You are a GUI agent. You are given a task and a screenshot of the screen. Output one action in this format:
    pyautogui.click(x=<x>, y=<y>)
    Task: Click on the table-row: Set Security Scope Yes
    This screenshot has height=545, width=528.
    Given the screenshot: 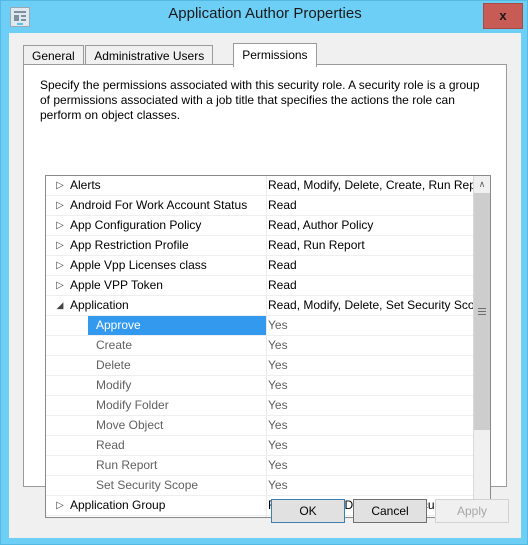 What is the action you would take?
    pyautogui.click(x=260, y=486)
    